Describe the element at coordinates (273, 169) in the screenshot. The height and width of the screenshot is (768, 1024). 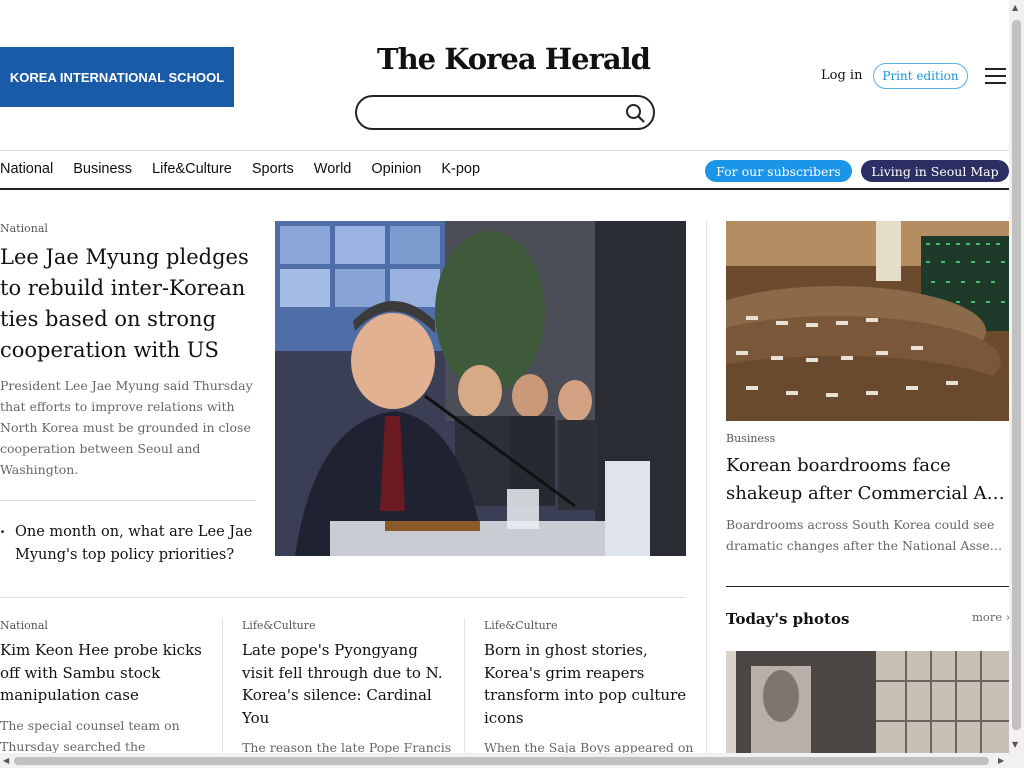
I see `nav-item-sports: Sports` at that location.